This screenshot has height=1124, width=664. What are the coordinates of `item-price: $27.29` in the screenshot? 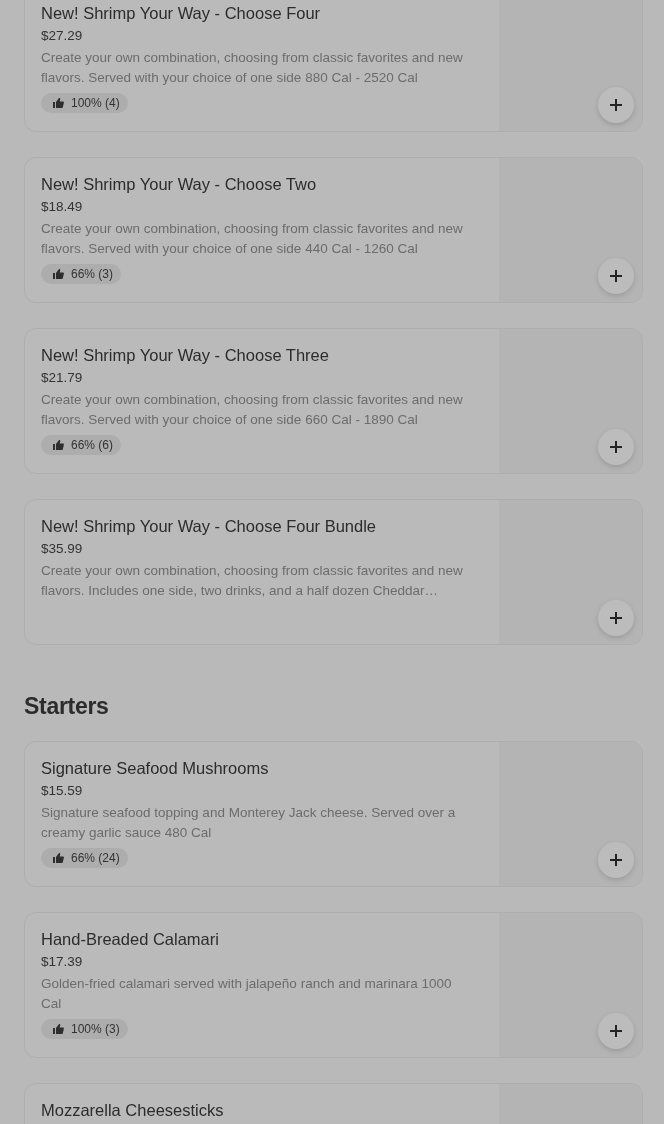 It's located at (62, 35).